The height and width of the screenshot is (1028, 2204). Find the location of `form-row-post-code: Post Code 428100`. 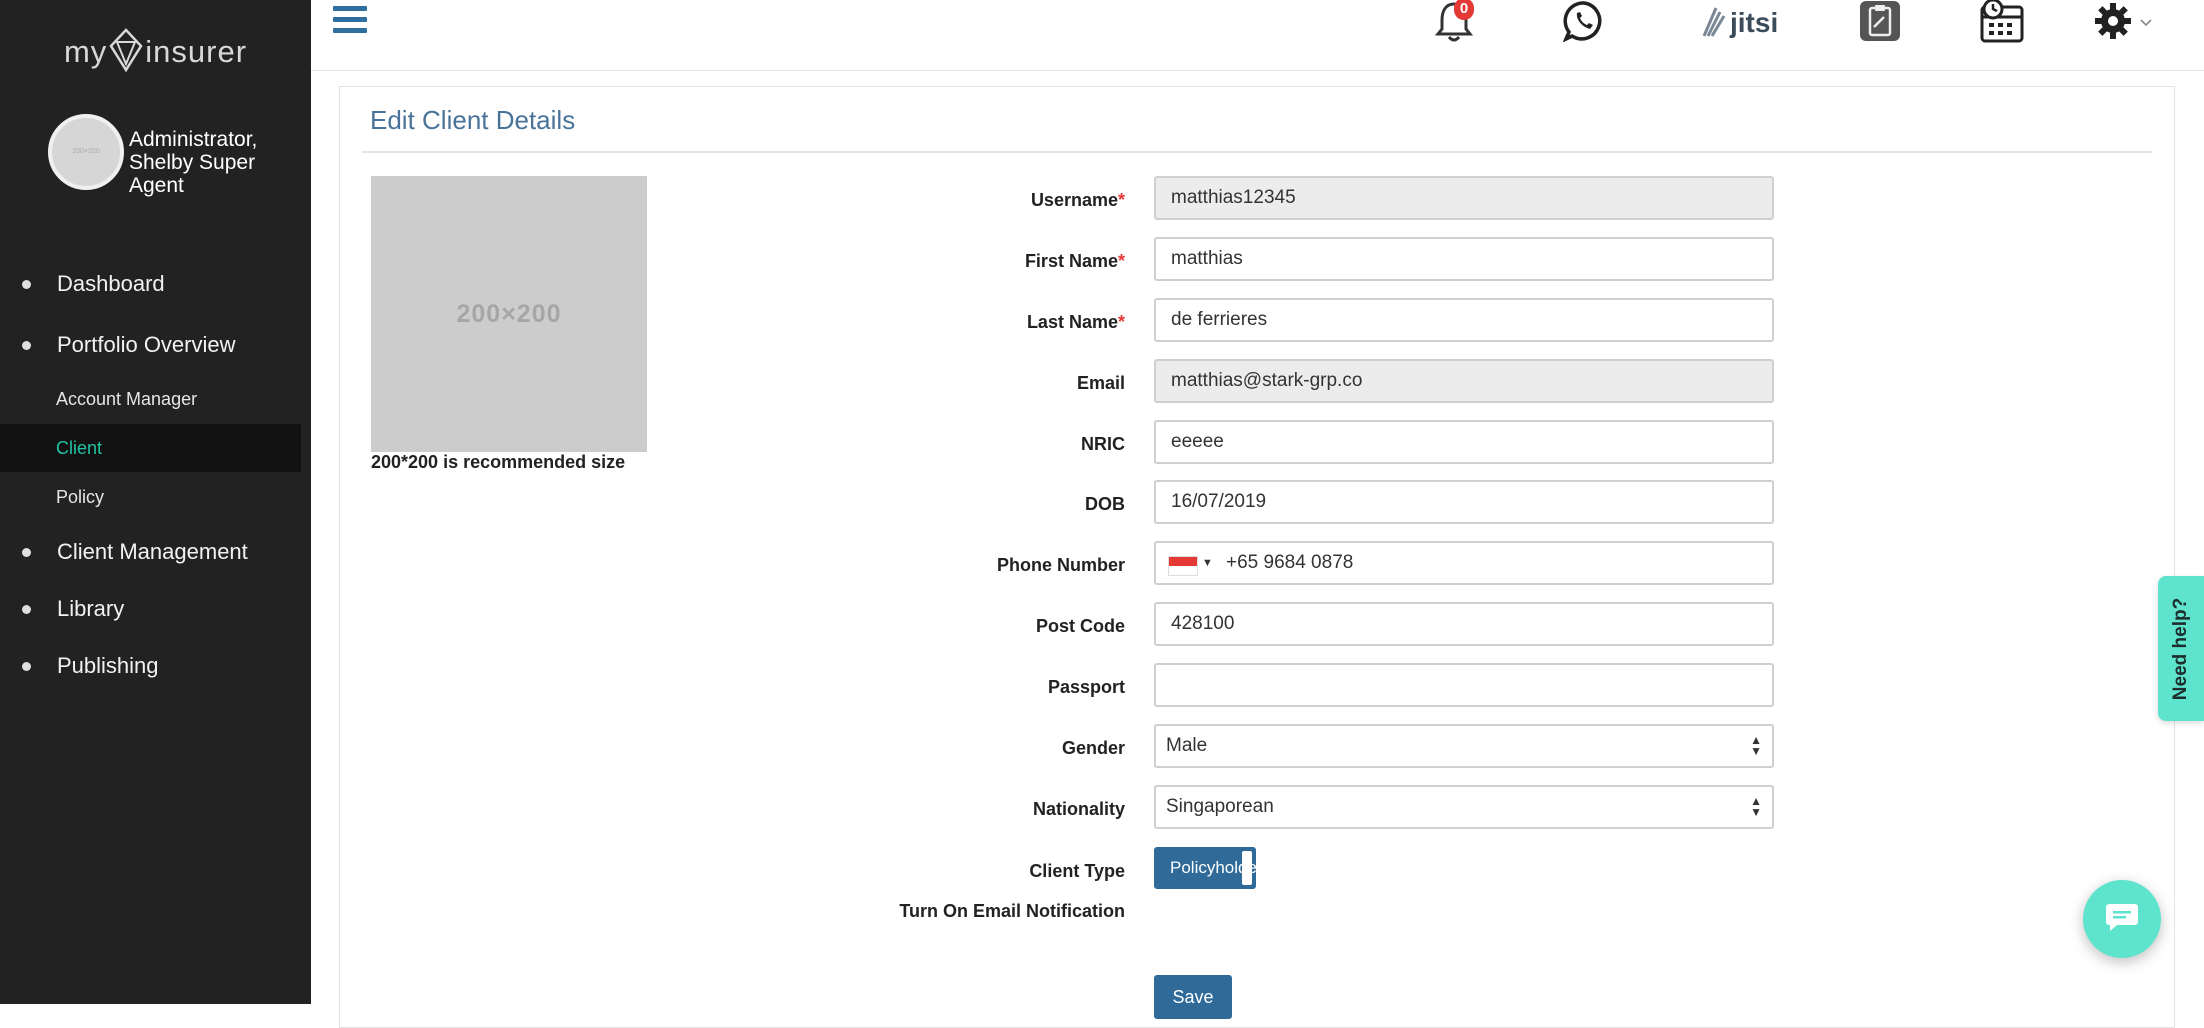

form-row-post-code: Post Code 428100 is located at coordinates (1257, 626).